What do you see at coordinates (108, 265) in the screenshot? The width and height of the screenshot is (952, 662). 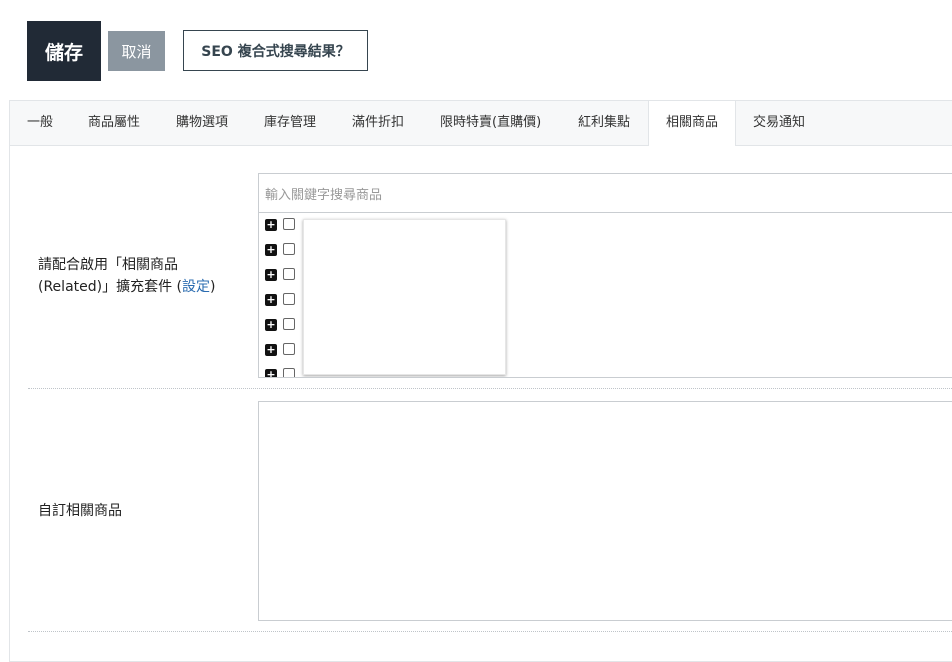 I see `related-label-line1: 請配合啟用「相關商品` at bounding box center [108, 265].